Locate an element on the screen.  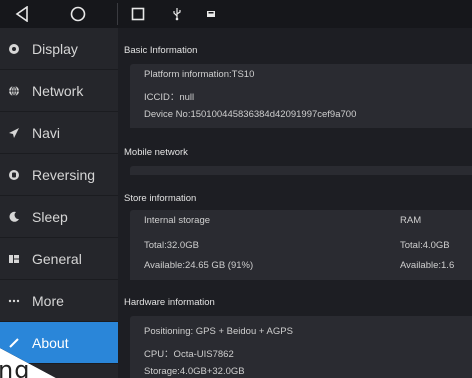
sidebar-item-network: Network is located at coordinates (59, 91).